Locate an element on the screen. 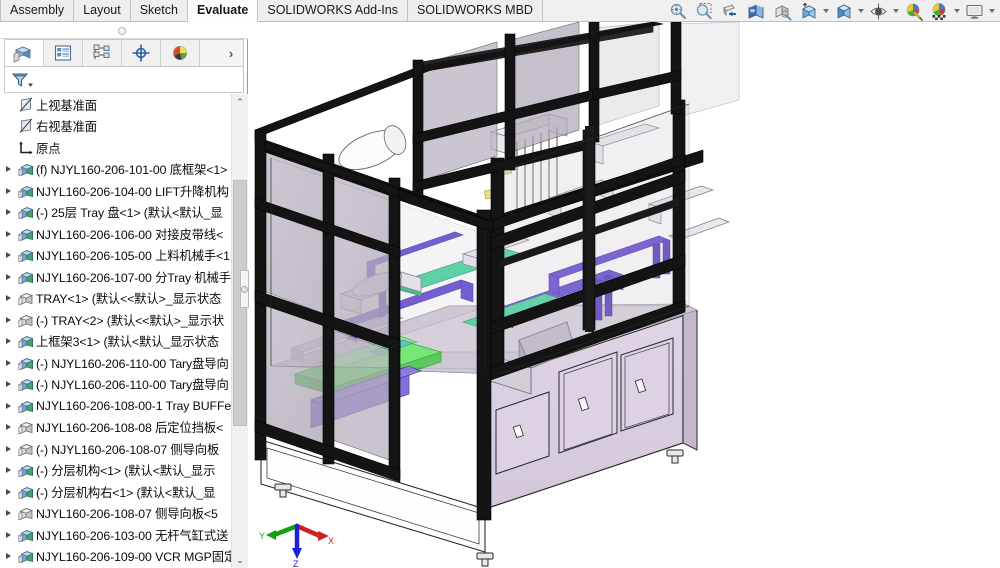 Image resolution: width=1000 pixels, height=568 pixels. triad-y-axis: Y is located at coordinates (279, 532).